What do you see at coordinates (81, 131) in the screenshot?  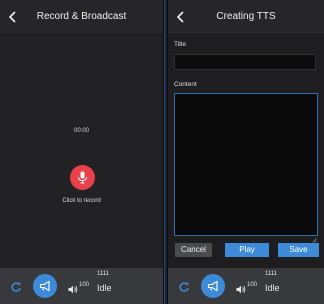 I see `record-timer: 00:00` at bounding box center [81, 131].